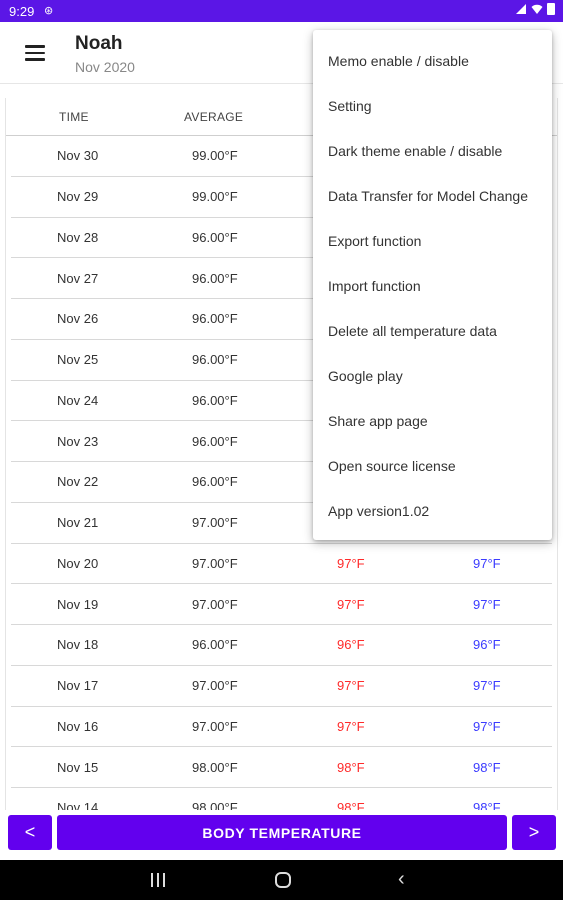 Image resolution: width=563 pixels, height=900 pixels. Describe the element at coordinates (281, 604) in the screenshot. I see `table-row: Nov 19 97.00°F 97°F 97°F` at that location.